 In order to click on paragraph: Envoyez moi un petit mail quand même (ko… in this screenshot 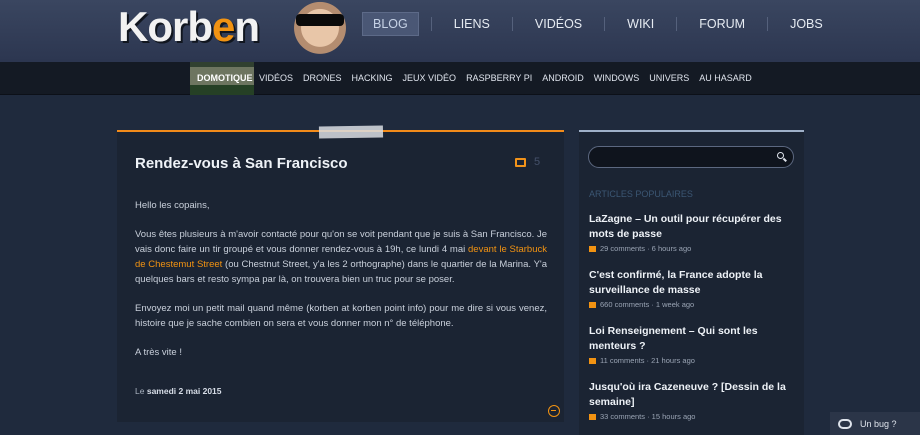, I will do `click(341, 316)`.